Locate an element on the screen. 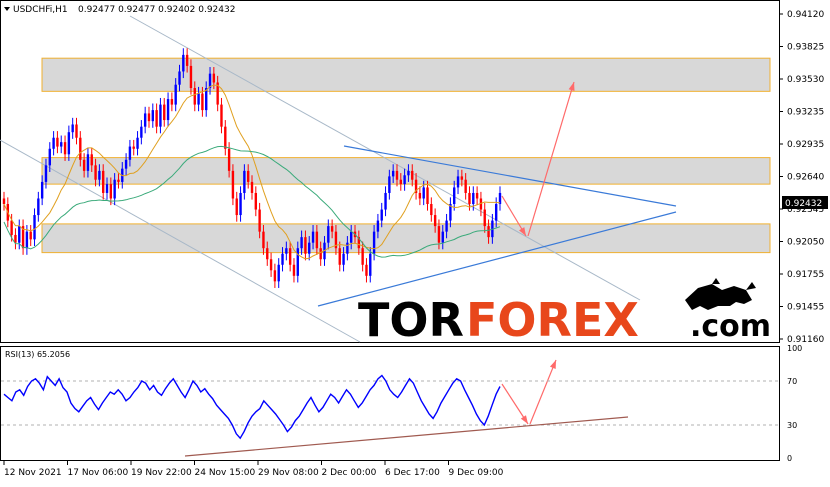 This screenshot has height=487, width=830. time-tick-label: 24 Nov 15:00 is located at coordinates (225, 473).